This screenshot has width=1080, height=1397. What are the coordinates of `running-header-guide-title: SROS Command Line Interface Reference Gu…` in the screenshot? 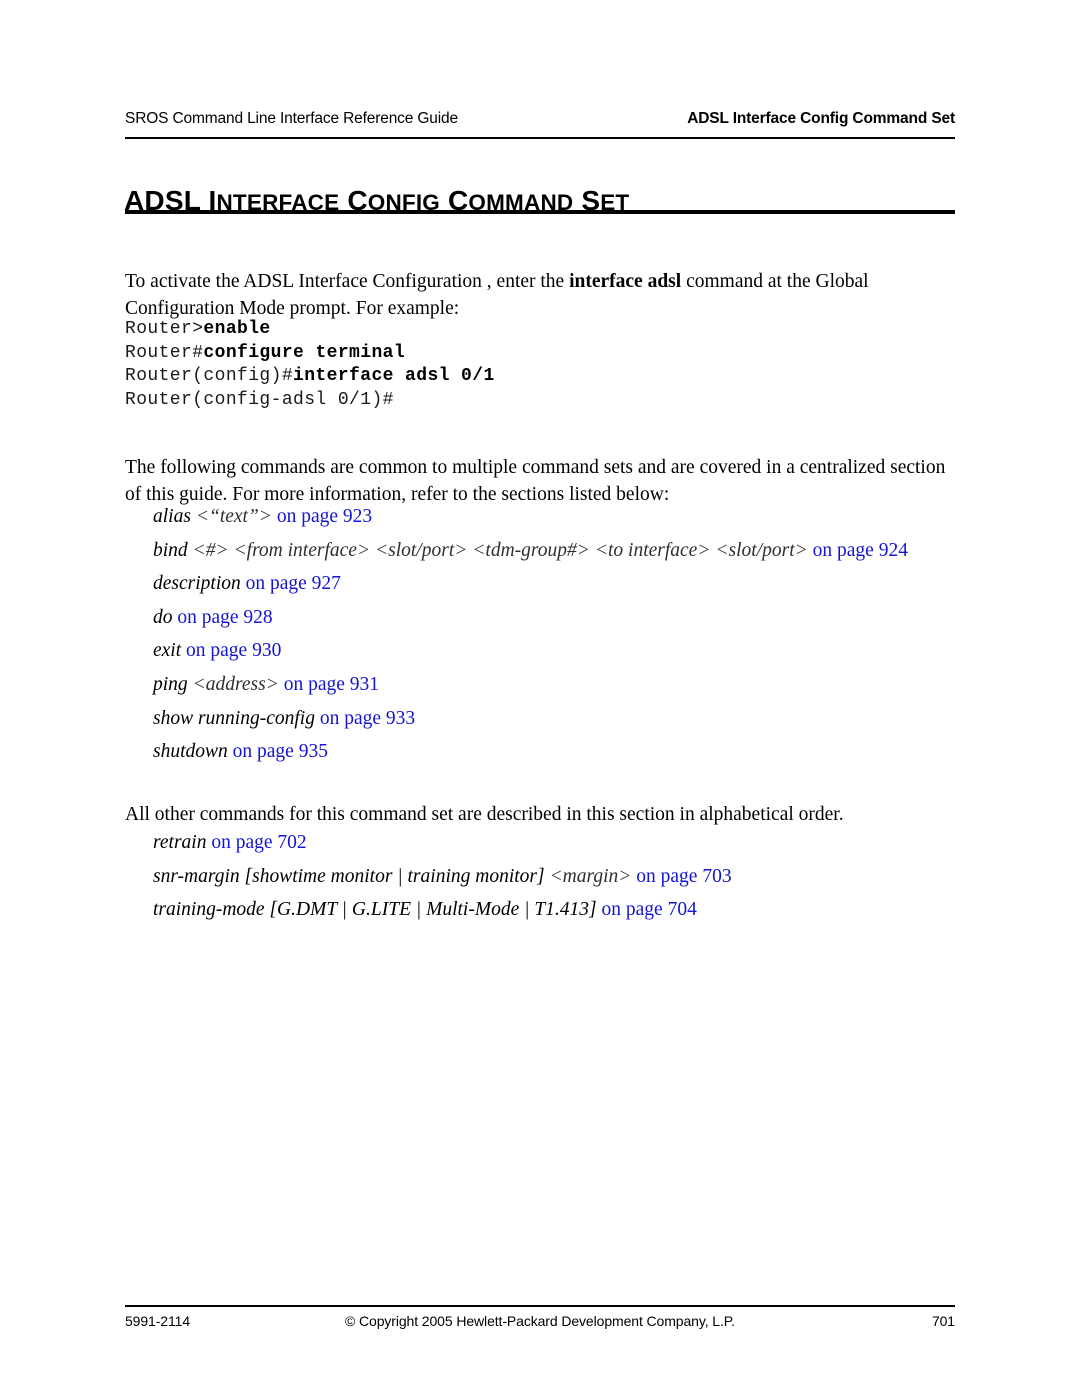 It's located at (291, 118).